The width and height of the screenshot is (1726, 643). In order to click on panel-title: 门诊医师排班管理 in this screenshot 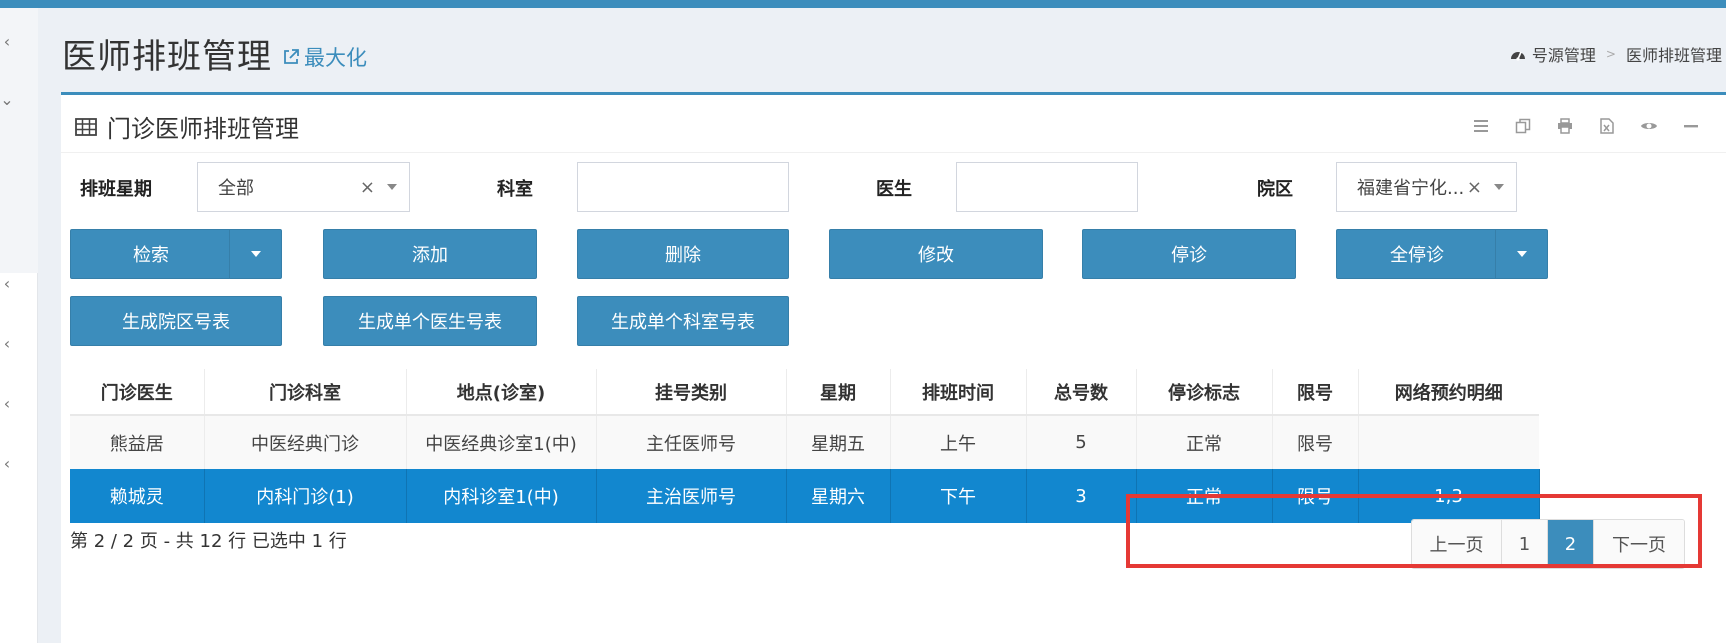, I will do `click(187, 126)`.